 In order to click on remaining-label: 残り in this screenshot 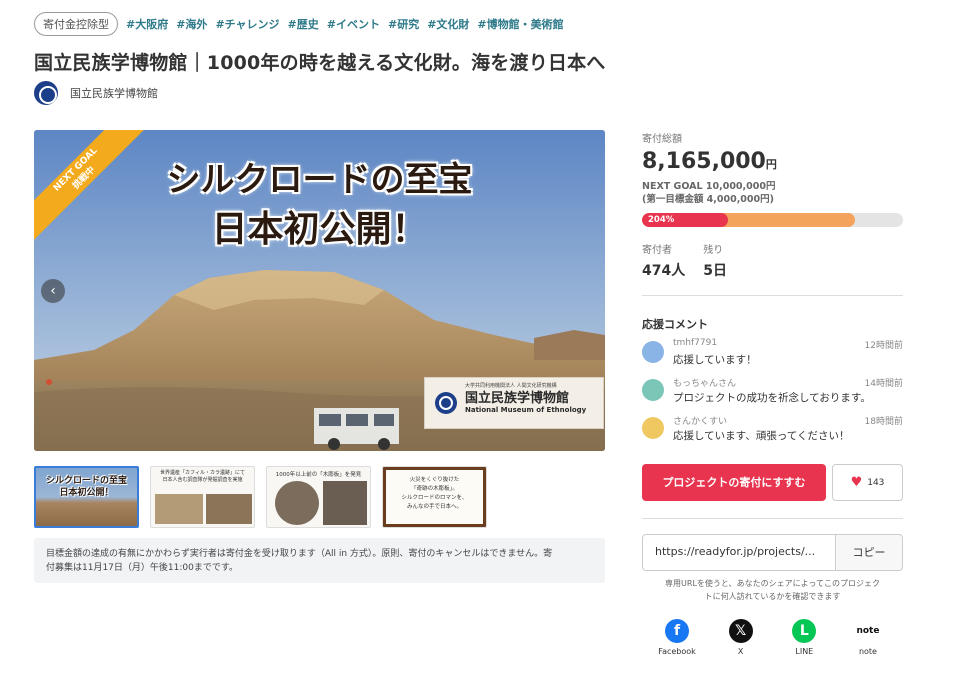, I will do `click(713, 250)`.